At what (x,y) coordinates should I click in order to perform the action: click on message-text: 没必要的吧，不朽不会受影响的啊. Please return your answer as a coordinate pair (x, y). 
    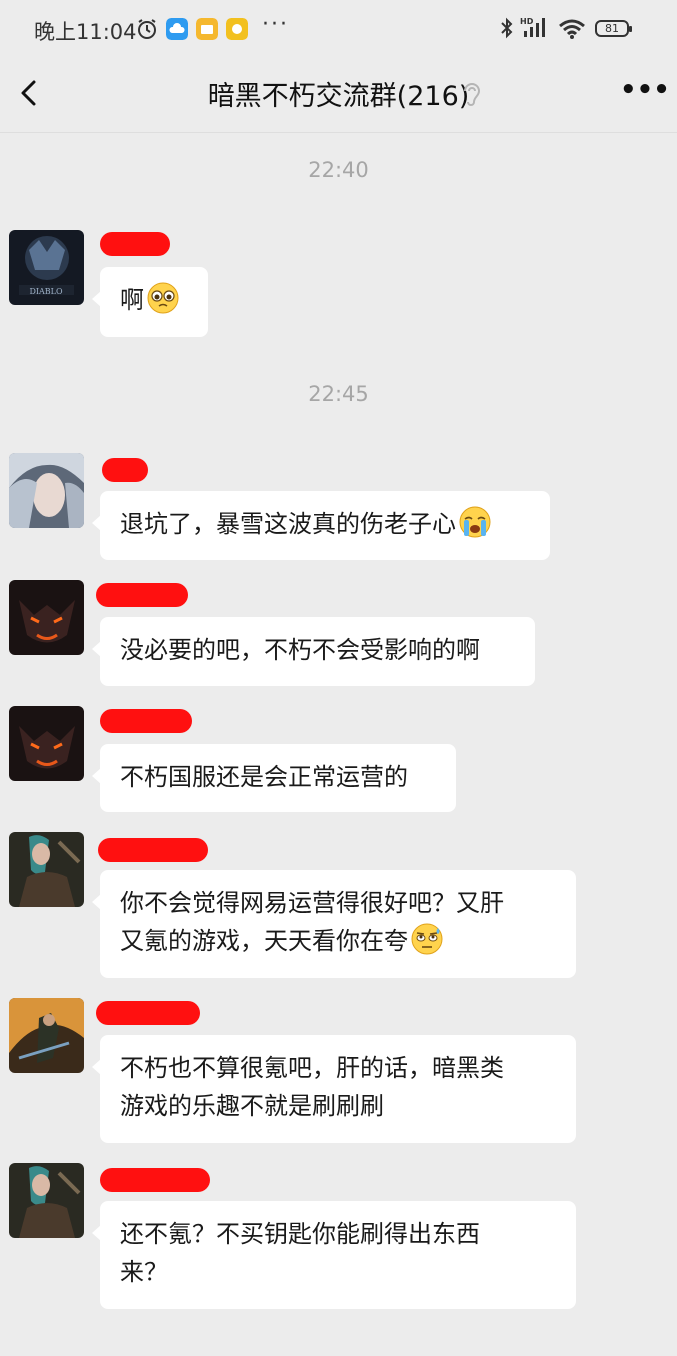
    Looking at the image, I should click on (300, 650).